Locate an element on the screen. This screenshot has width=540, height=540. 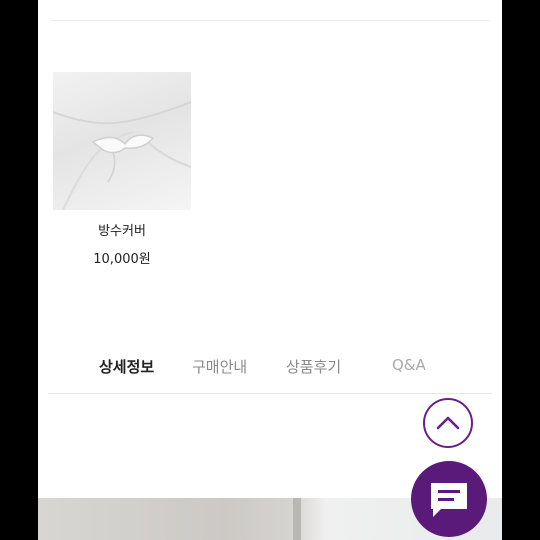
chat-bubble-icon is located at coordinates (449, 500).